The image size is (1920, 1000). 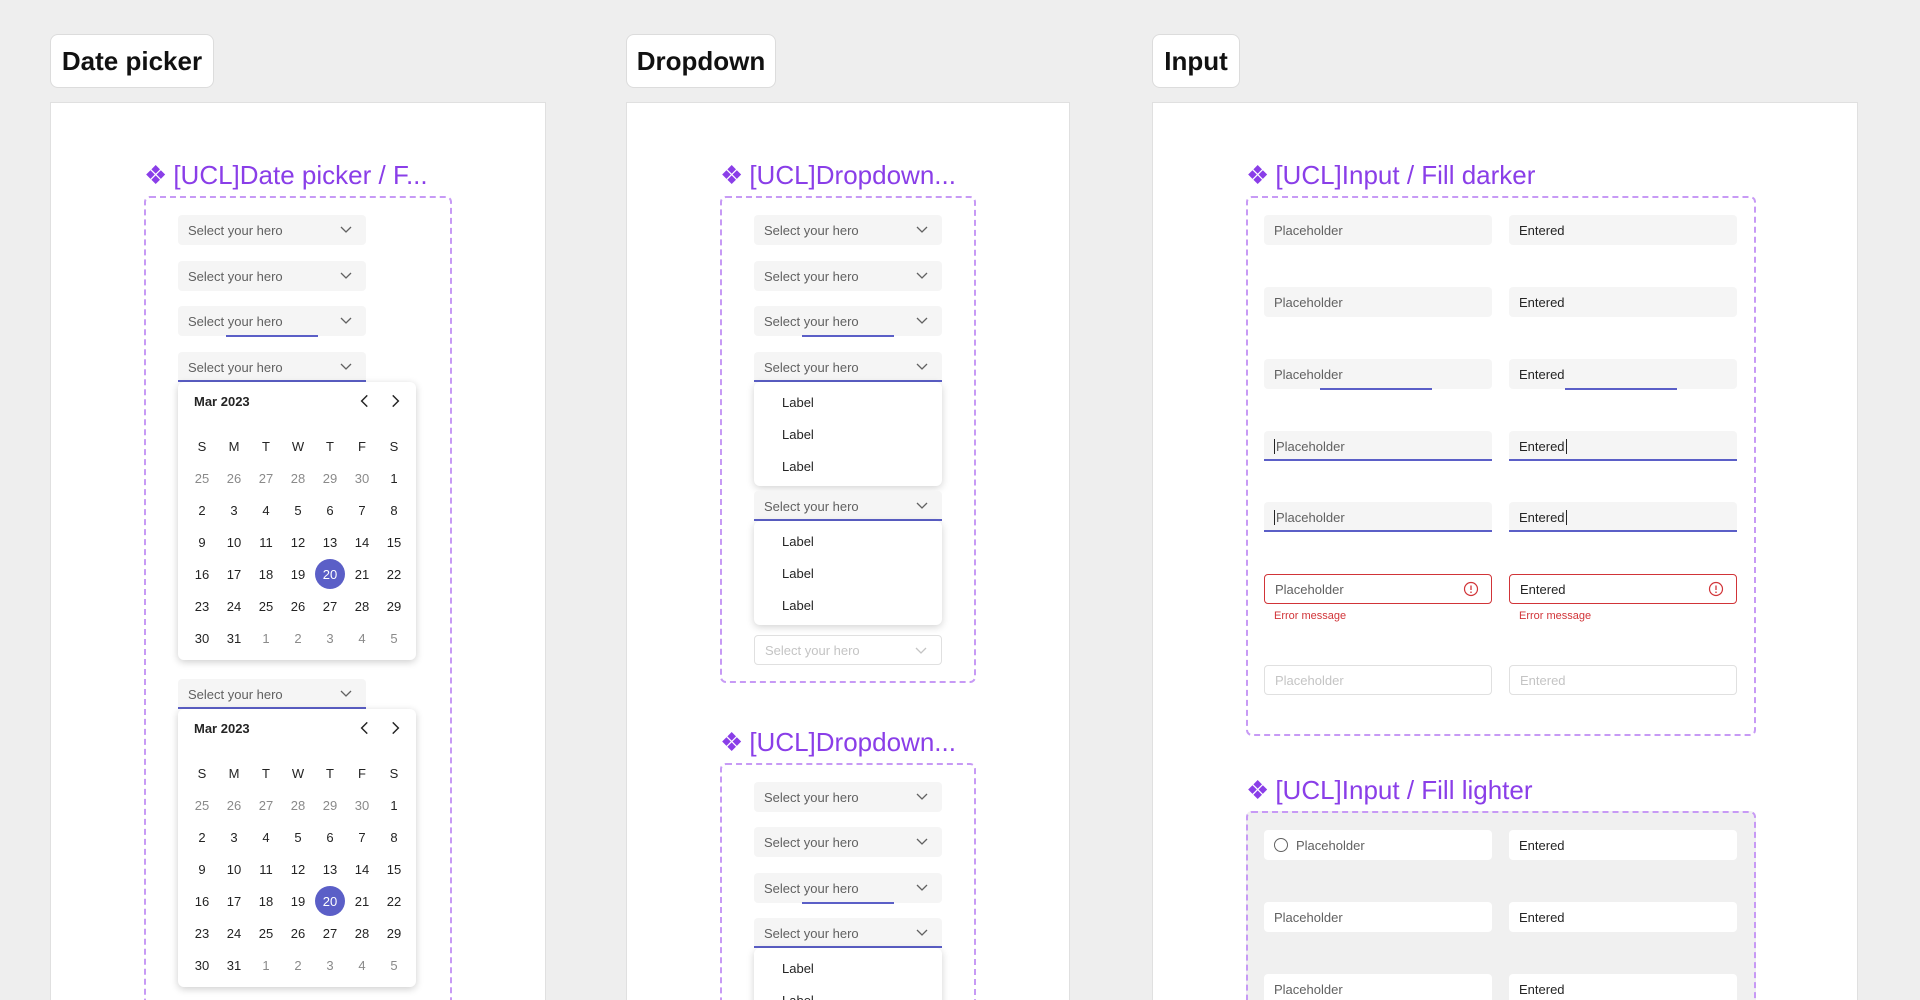 I want to click on calendar-day: 12, so click(x=298, y=869).